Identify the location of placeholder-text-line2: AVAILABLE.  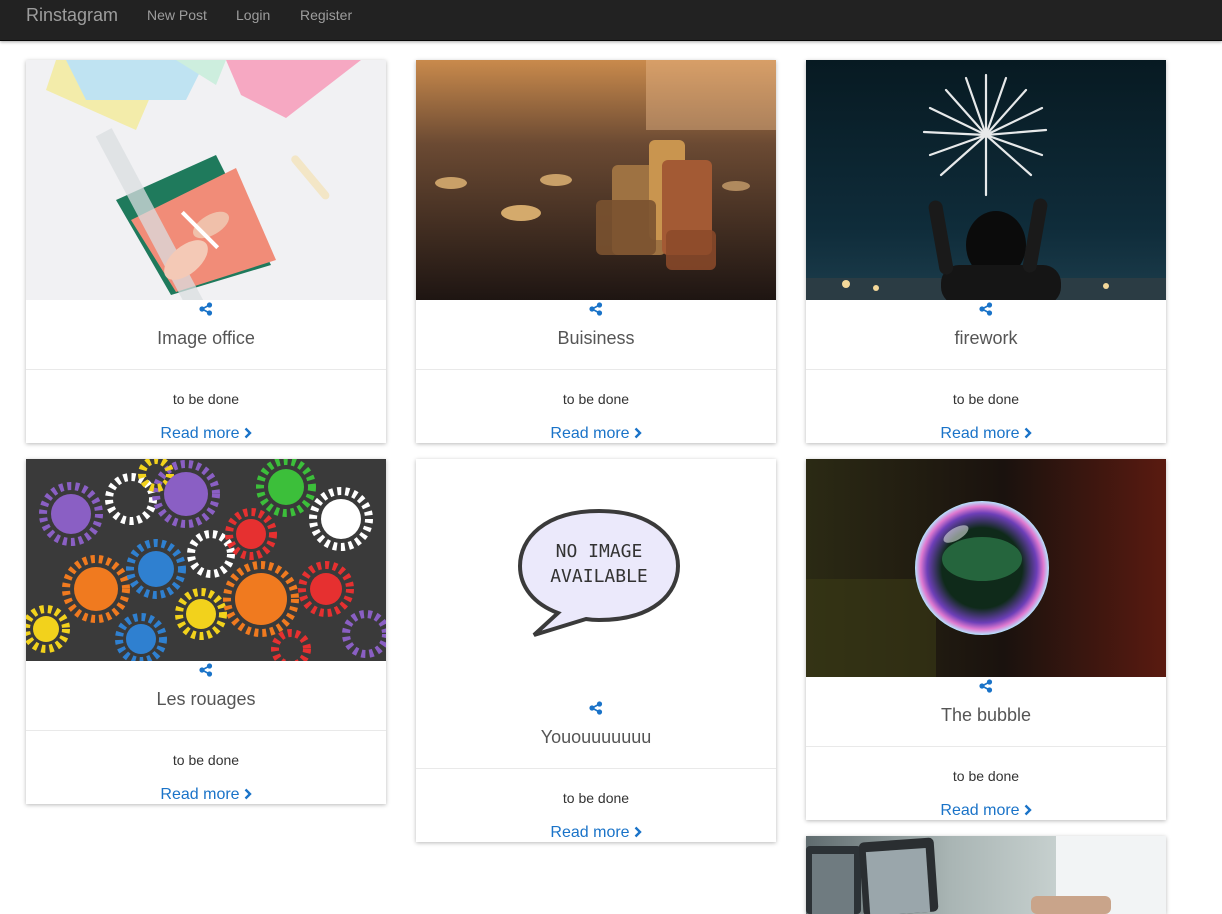
(599, 576).